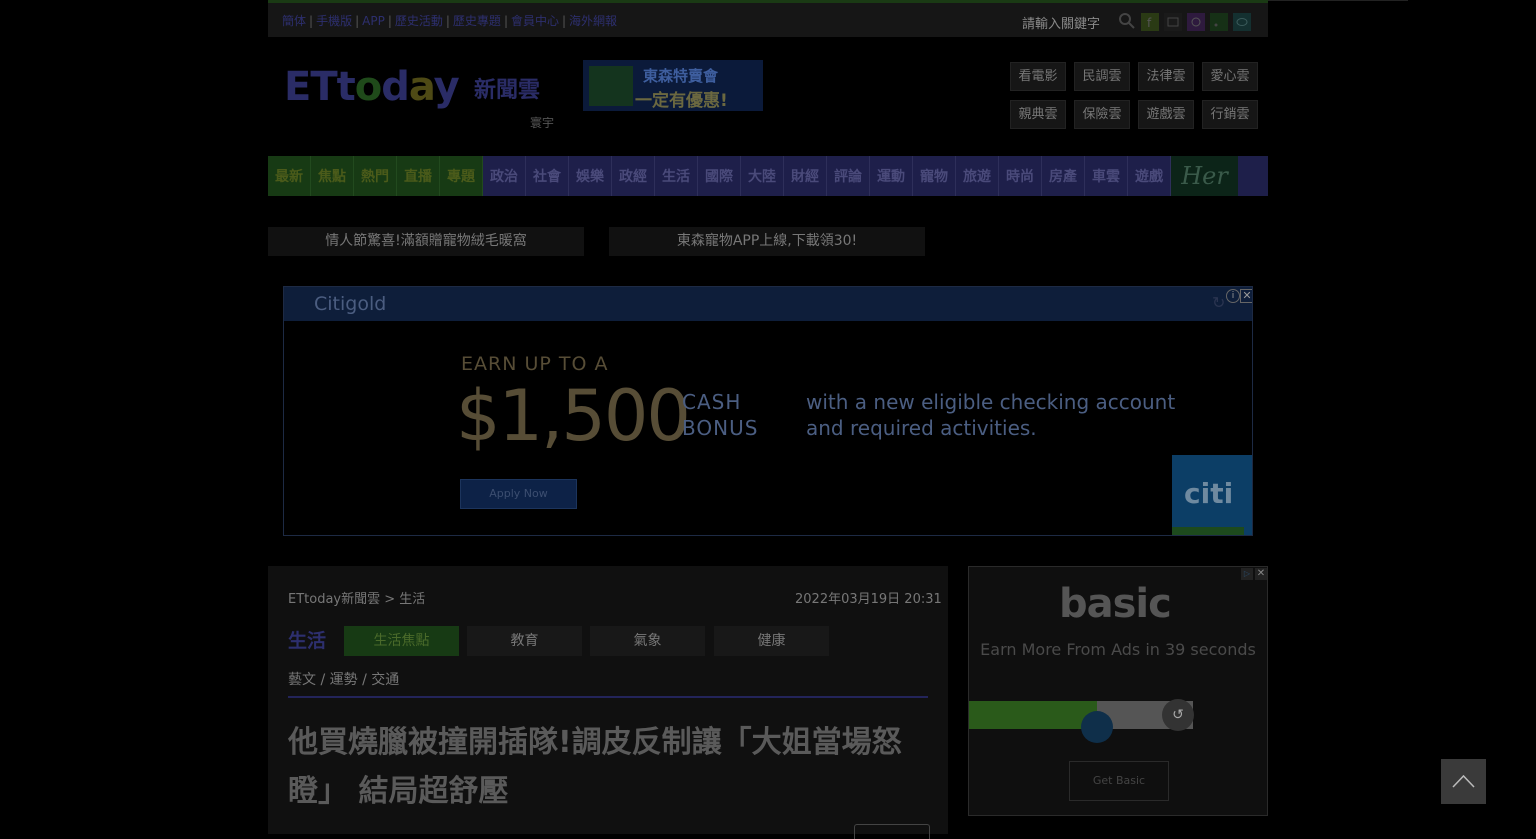  I want to click on refresh-icon: ↻, so click(1219, 302).